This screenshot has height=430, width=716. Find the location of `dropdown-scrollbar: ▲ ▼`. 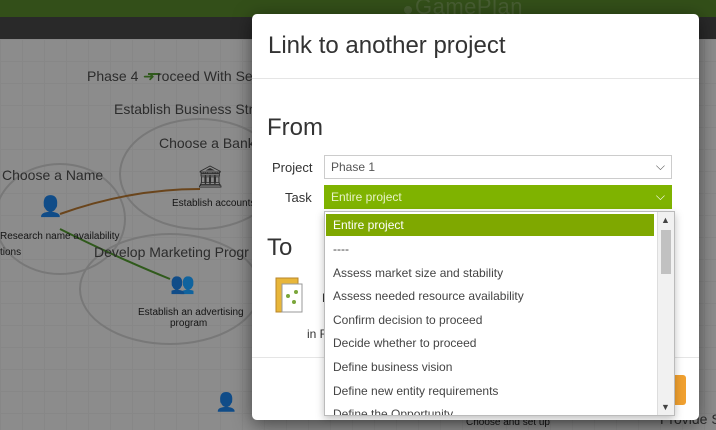

dropdown-scrollbar: ▲ ▼ is located at coordinates (665, 313).